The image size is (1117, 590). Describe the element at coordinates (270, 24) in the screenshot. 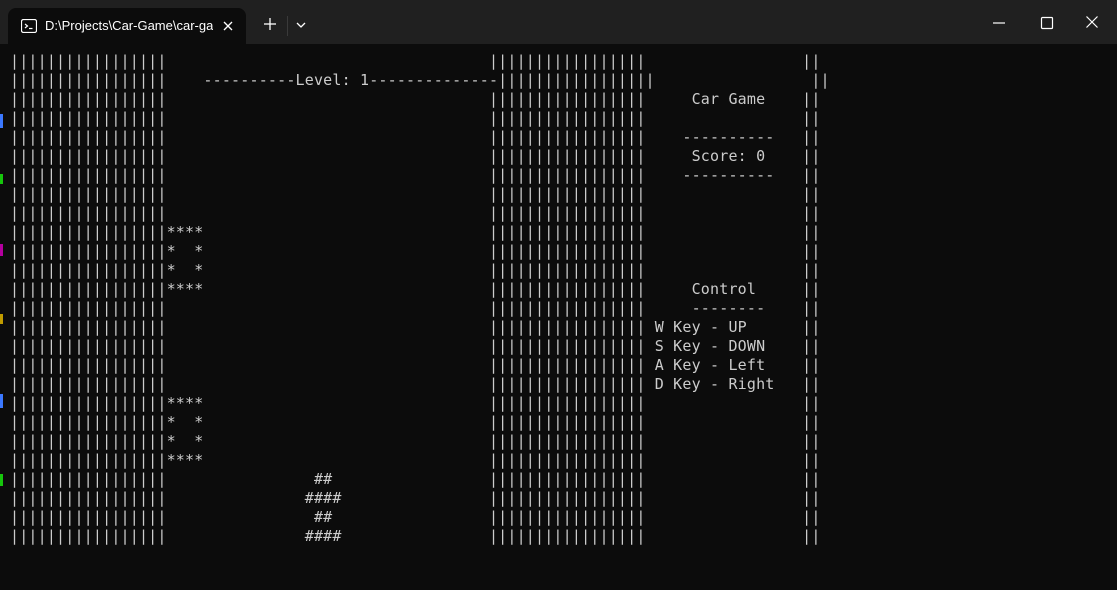

I see `new-tab-icon` at that location.